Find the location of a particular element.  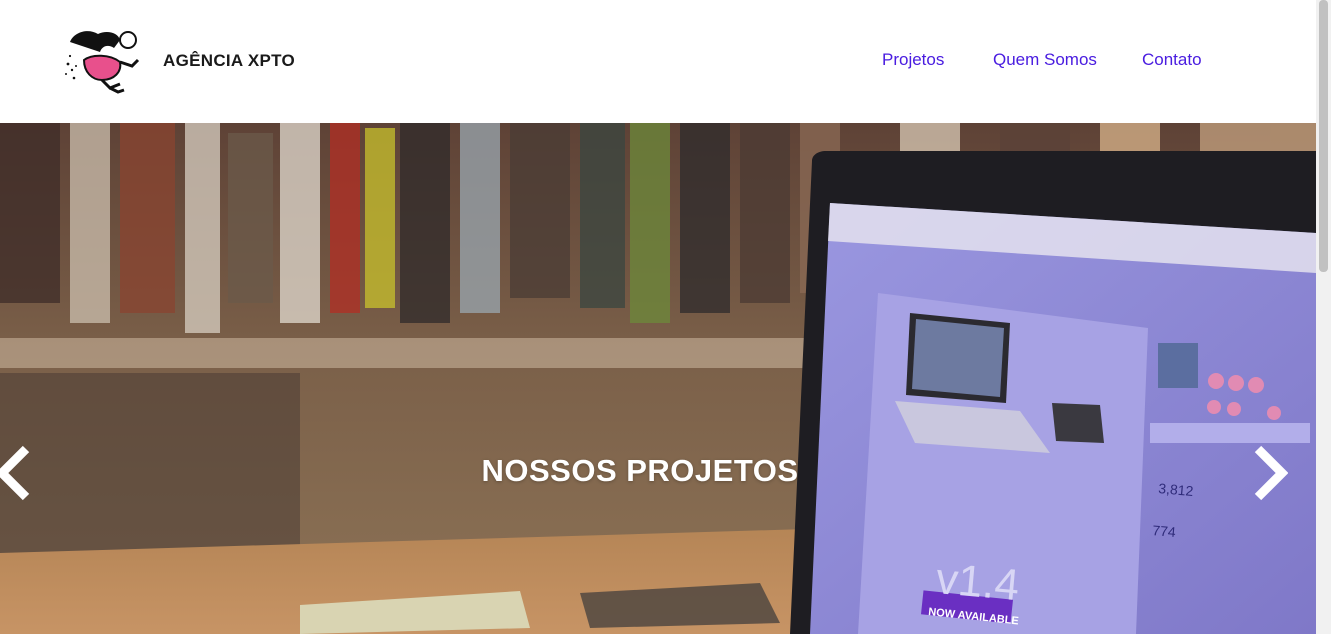

nav-link-projetos: Projetos is located at coordinates (913, 60).